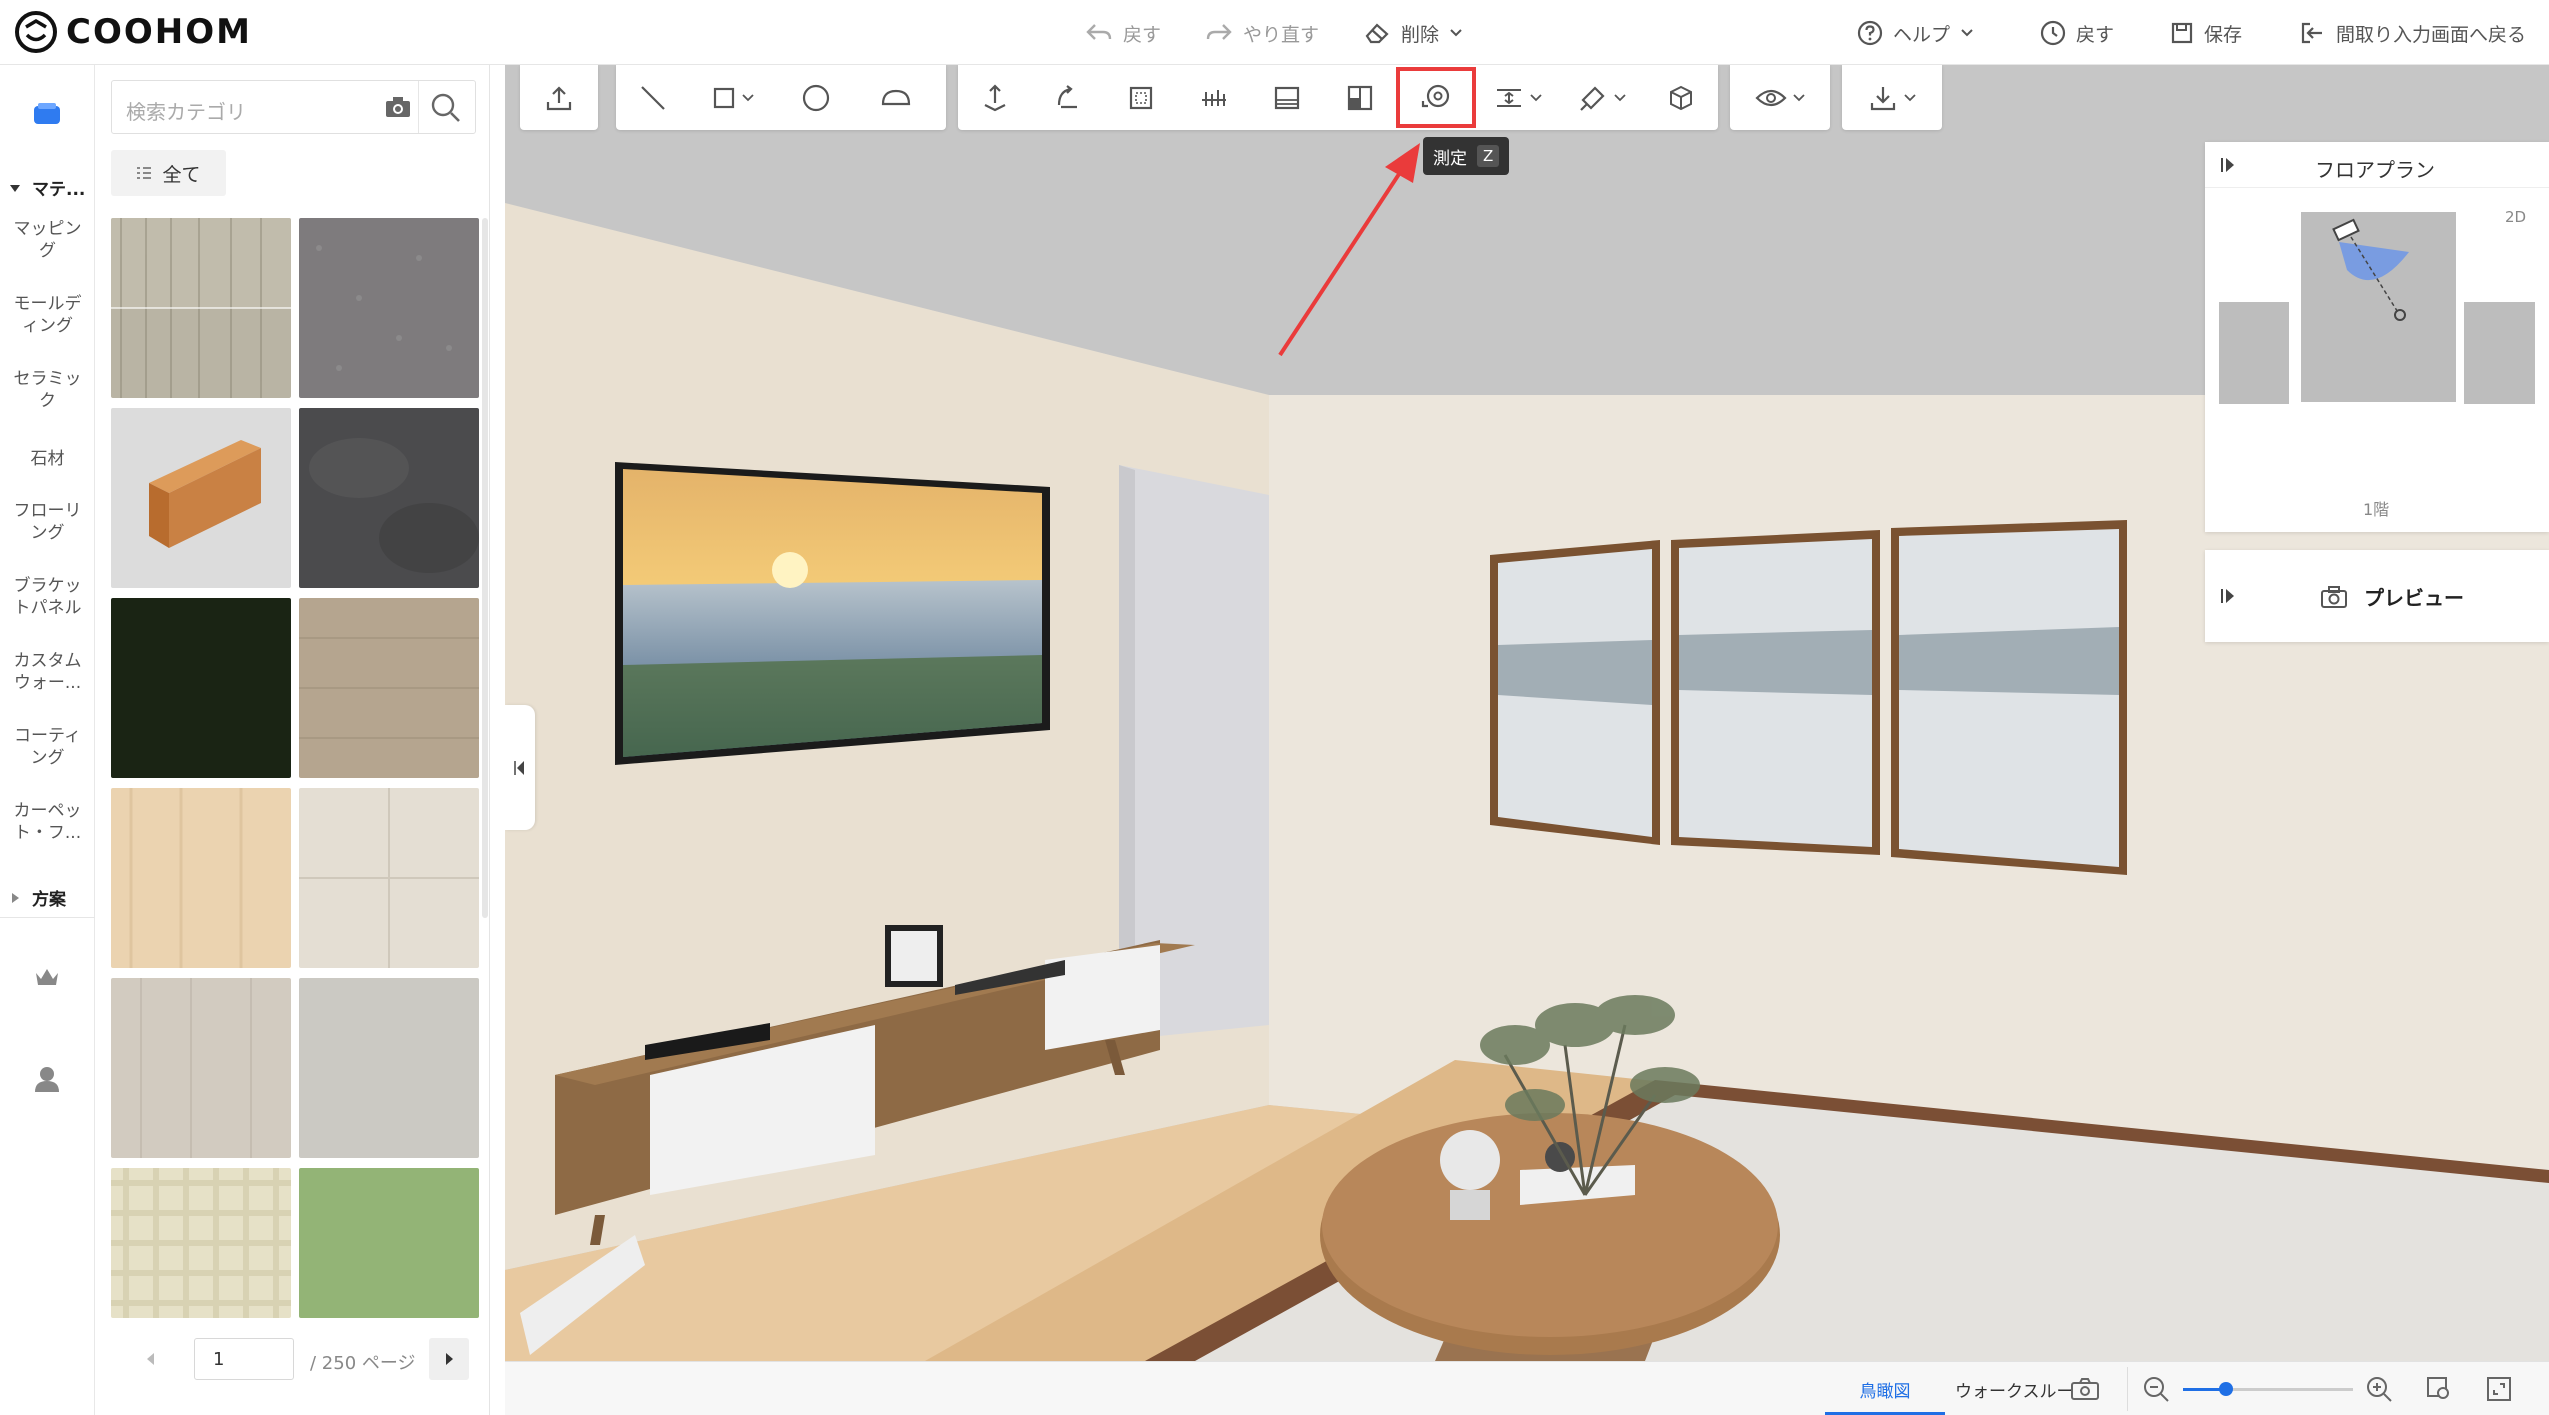 The image size is (2549, 1415). I want to click on pagination: 1 / 250 ページ, so click(293, 1360).